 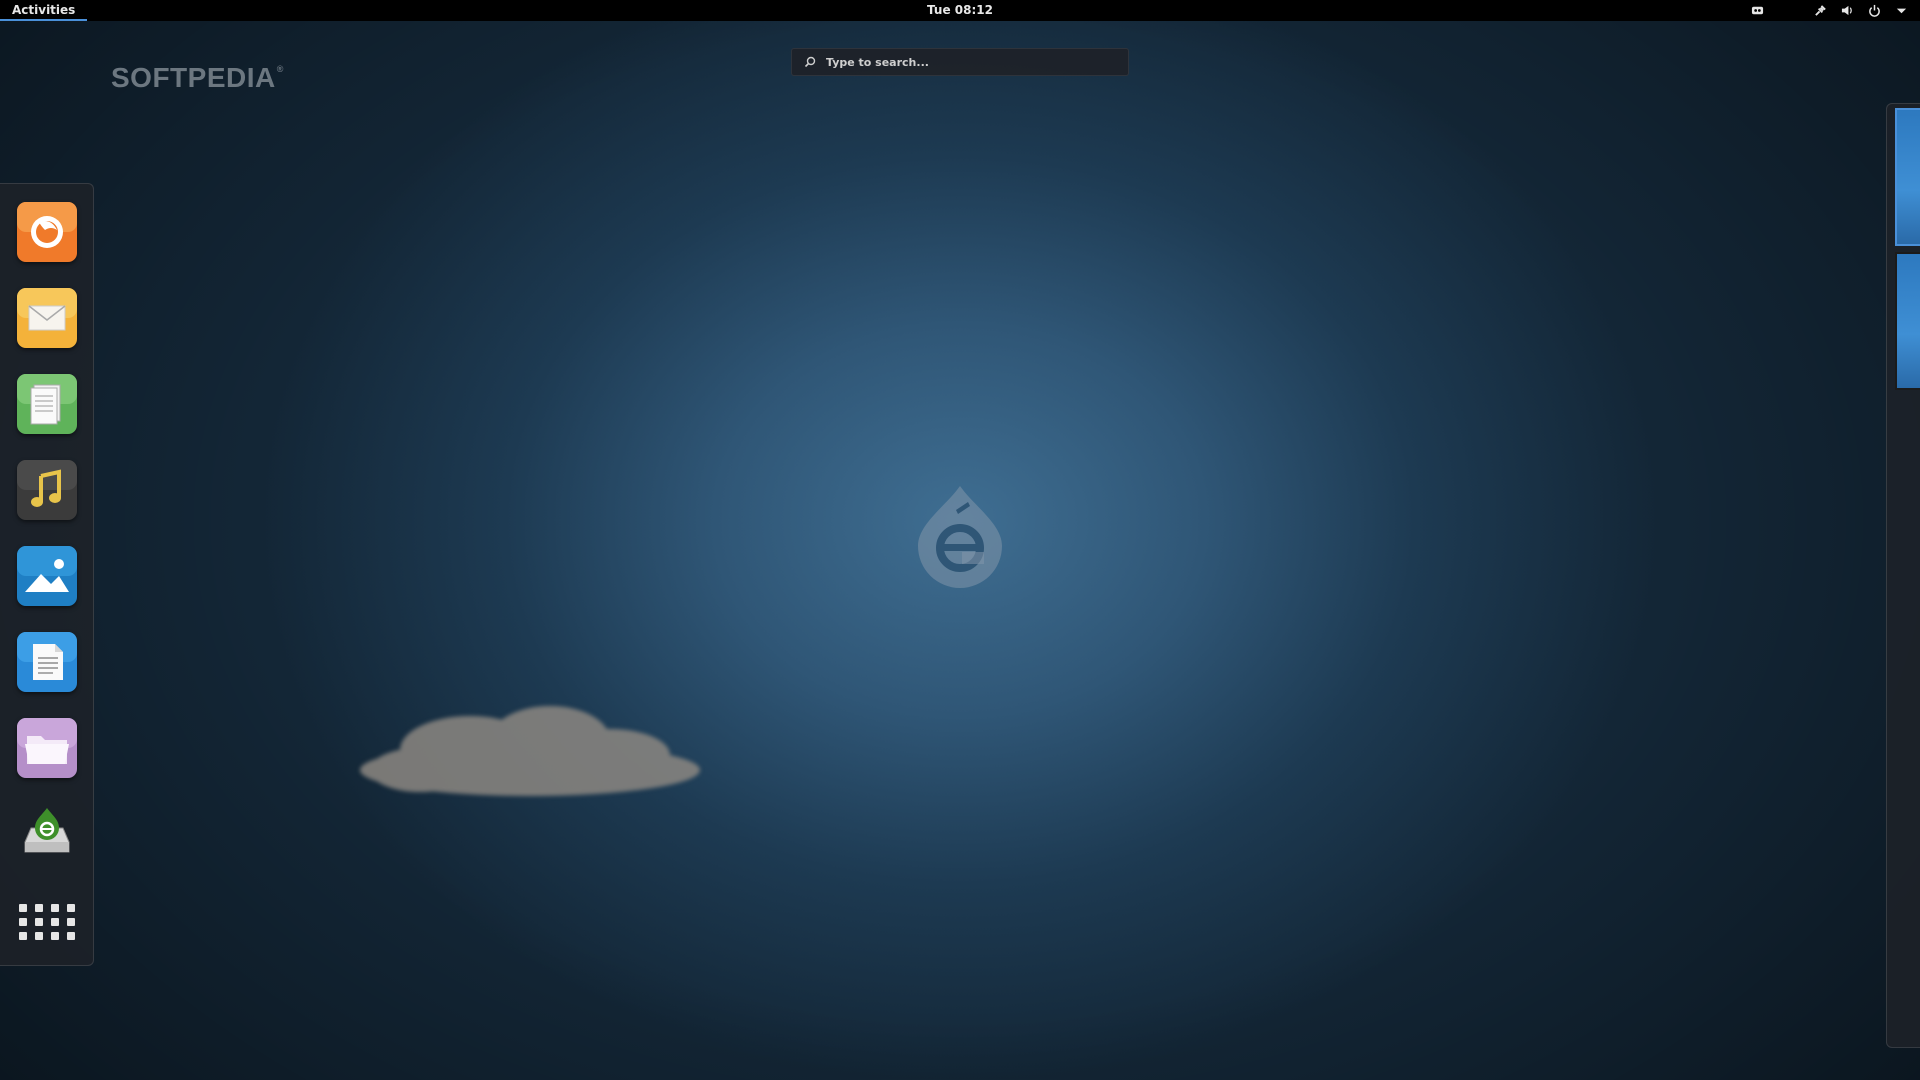 I want to click on photos-icon, so click(x=47, y=576).